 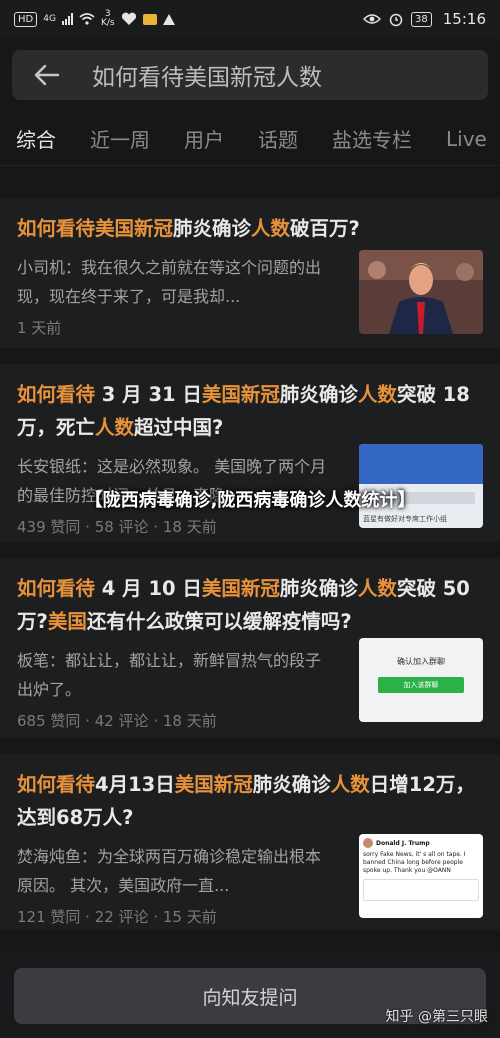 I want to click on result-thumbnail: 确认加入群聊 加入该群聊, so click(x=421, y=680).